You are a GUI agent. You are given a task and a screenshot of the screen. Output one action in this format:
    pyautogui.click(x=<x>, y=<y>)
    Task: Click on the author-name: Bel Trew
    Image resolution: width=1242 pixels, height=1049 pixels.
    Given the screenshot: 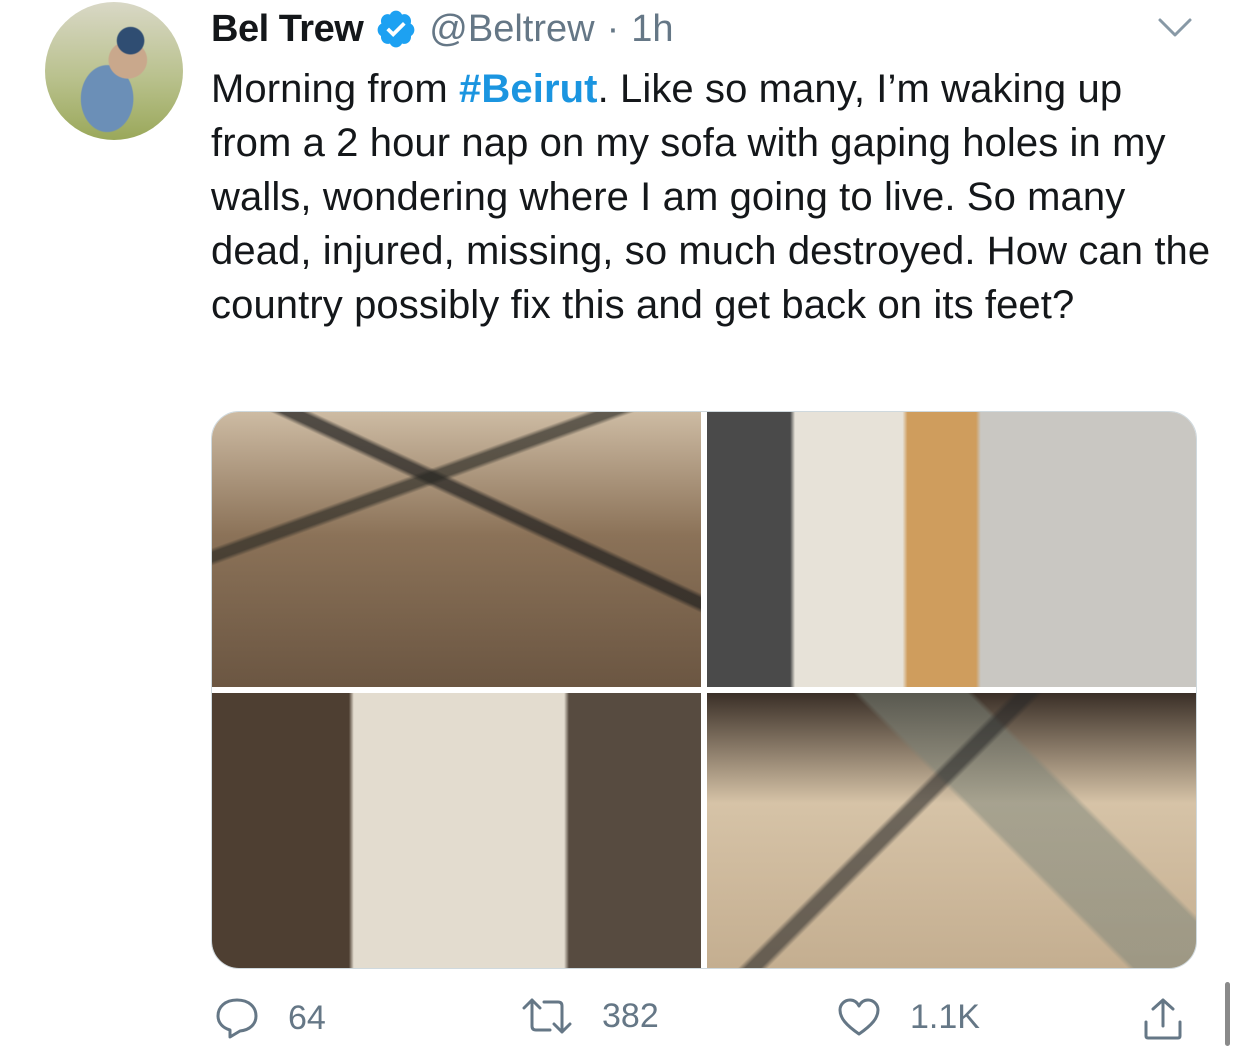 What is the action you would take?
    pyautogui.click(x=287, y=29)
    